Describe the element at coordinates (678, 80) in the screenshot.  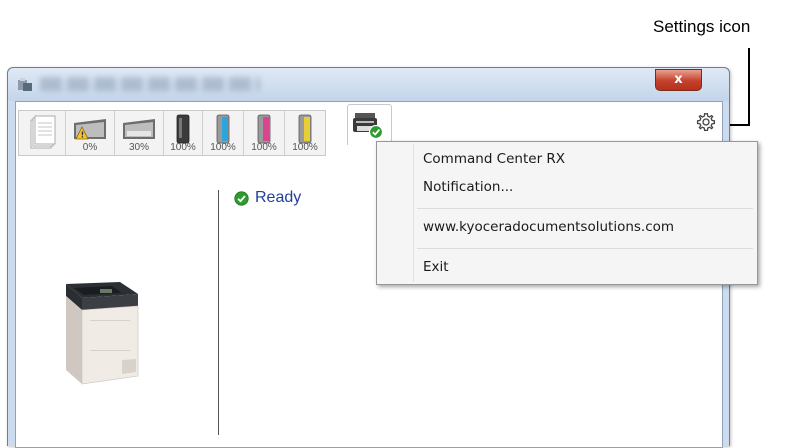
I see `close-button: x` at that location.